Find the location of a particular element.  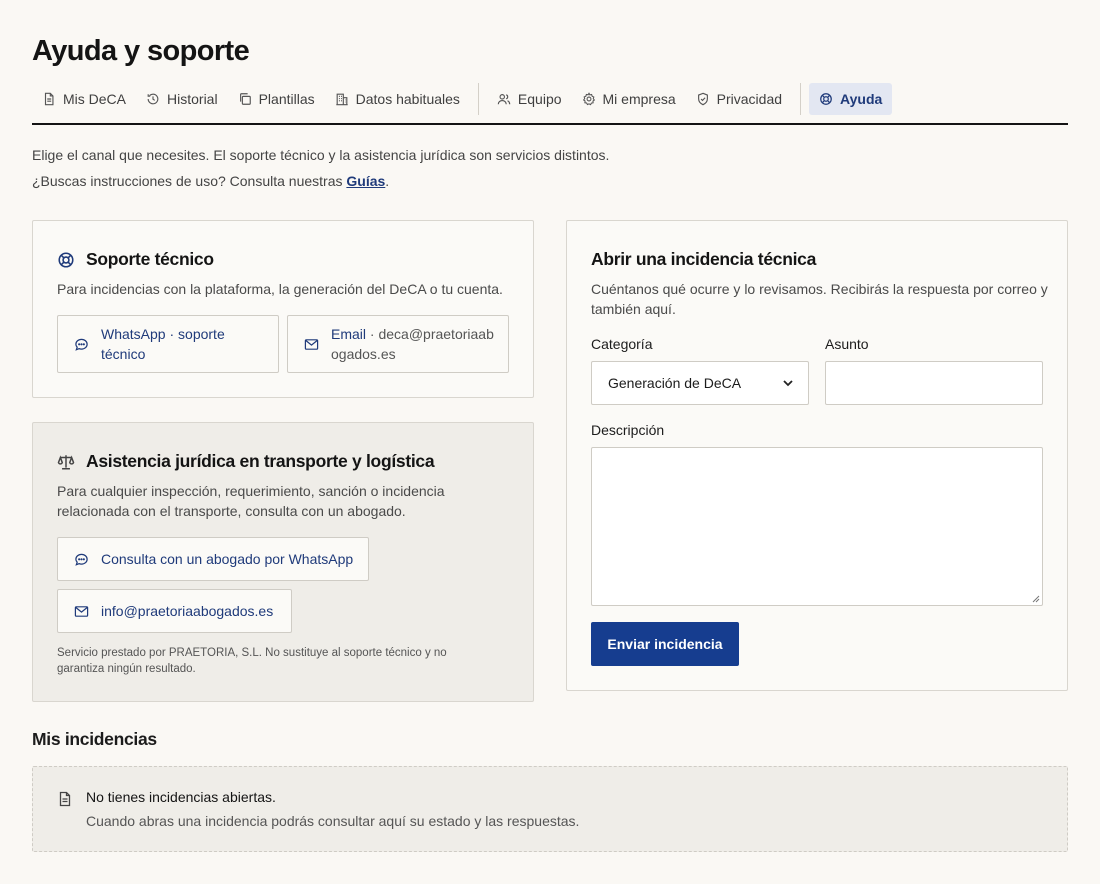

support-whatsapp-button: WhatsApp · soporte técnico is located at coordinates (168, 344).